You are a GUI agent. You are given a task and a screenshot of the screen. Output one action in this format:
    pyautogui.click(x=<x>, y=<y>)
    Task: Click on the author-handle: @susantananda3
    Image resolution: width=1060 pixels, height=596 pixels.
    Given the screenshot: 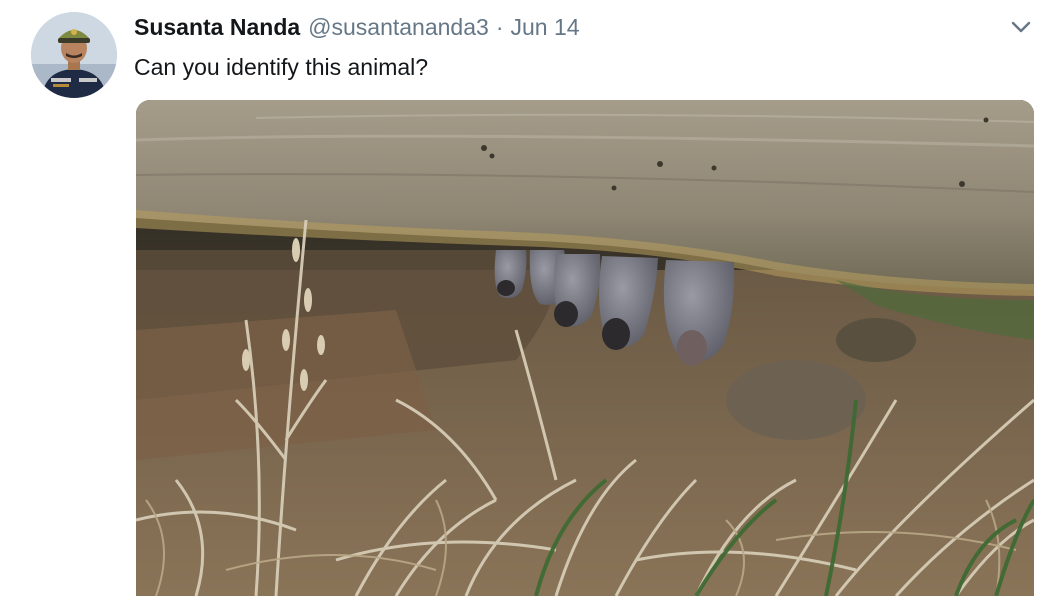 What is the action you would take?
    pyautogui.click(x=398, y=27)
    